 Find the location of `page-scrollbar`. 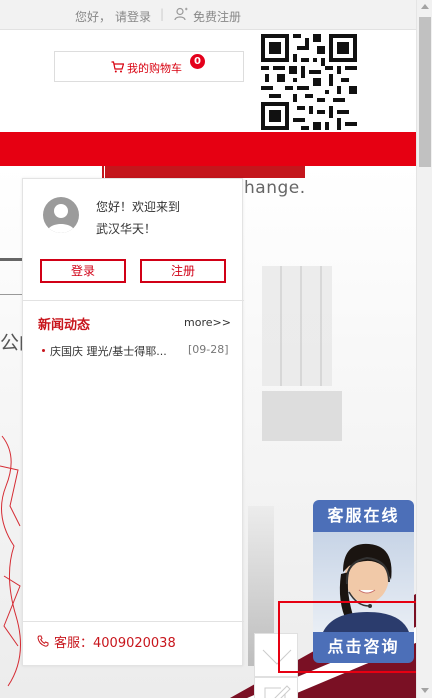

page-scrollbar is located at coordinates (424, 349).